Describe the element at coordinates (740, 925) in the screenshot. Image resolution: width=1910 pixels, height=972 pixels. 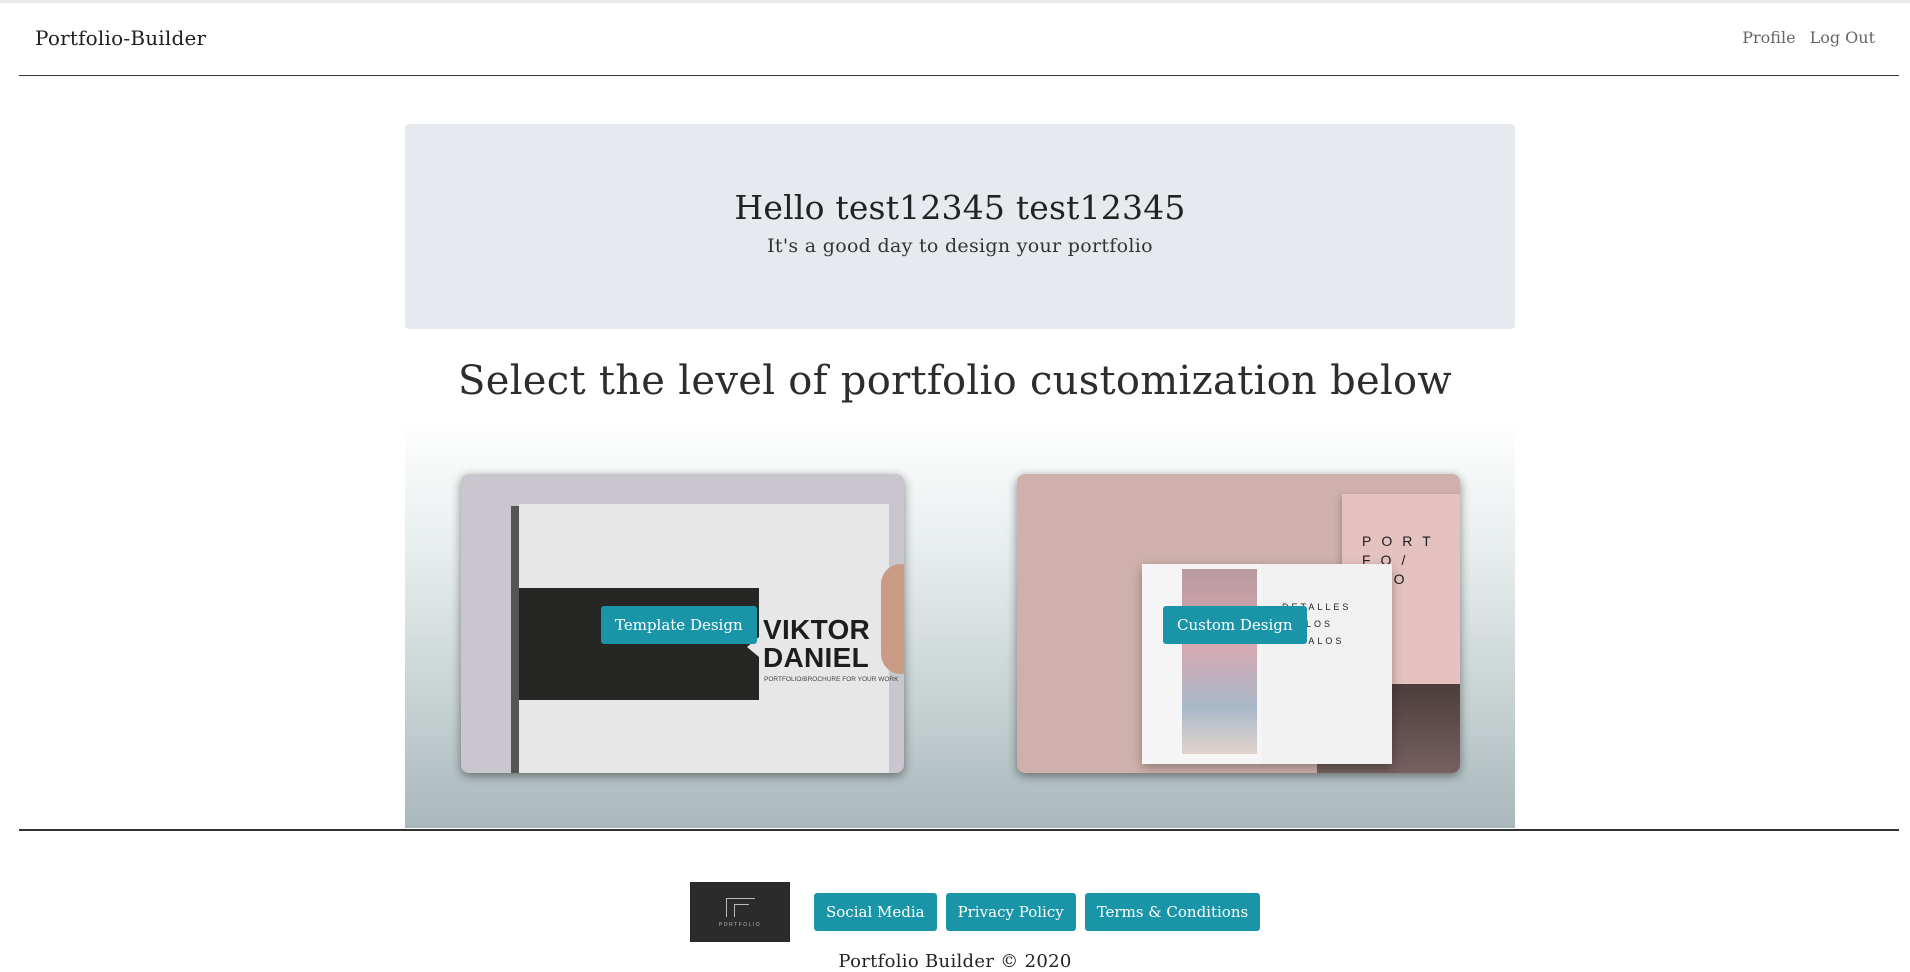
I see `logo-wordmark: PORTFOLIO` at that location.